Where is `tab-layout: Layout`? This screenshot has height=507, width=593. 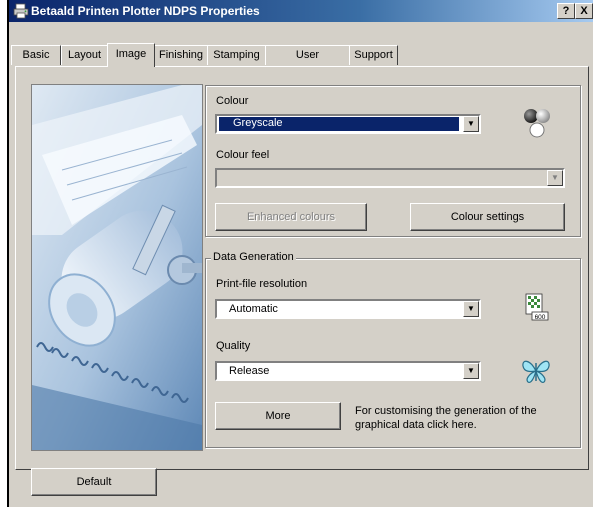 tab-layout: Layout is located at coordinates (84, 55).